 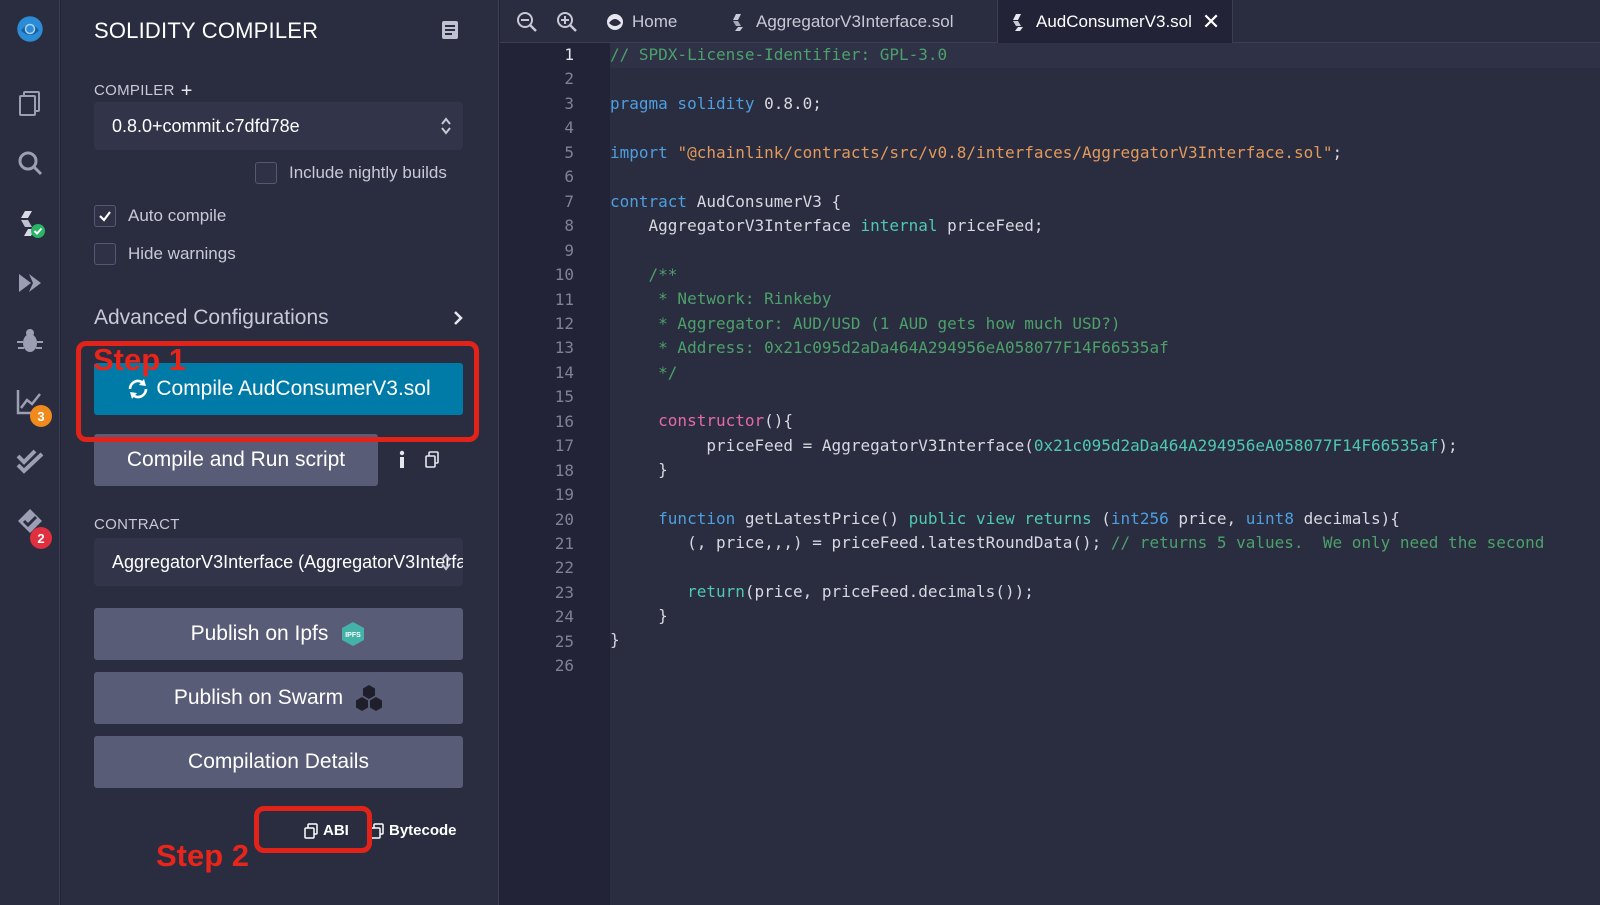 I want to click on include-nightly-checkbox, so click(x=266, y=173).